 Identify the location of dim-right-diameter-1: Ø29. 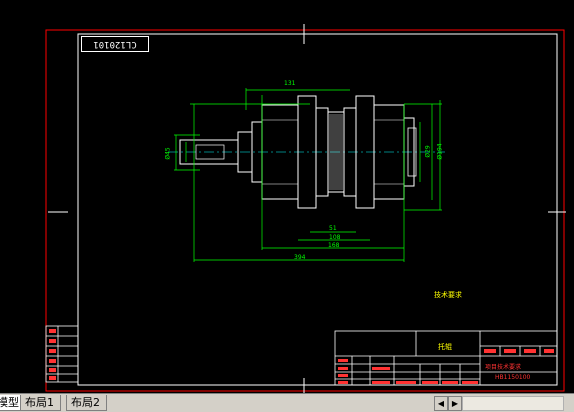
(428, 151).